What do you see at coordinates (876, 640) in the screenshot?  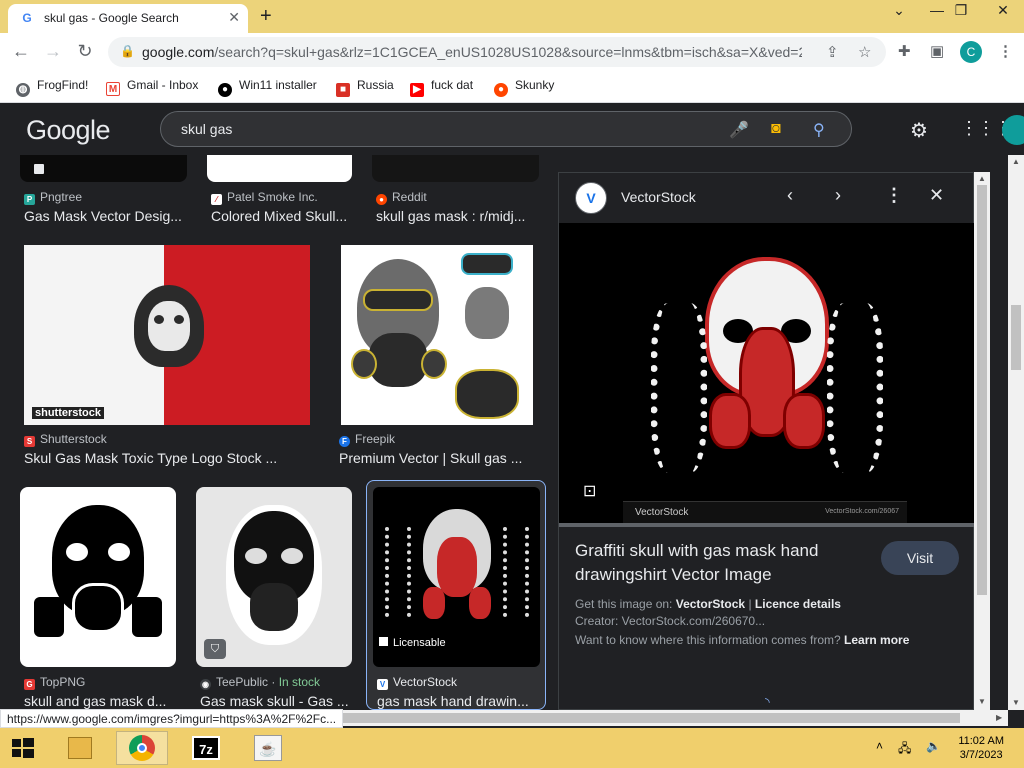 I see `learn-more-link: Learn more` at bounding box center [876, 640].